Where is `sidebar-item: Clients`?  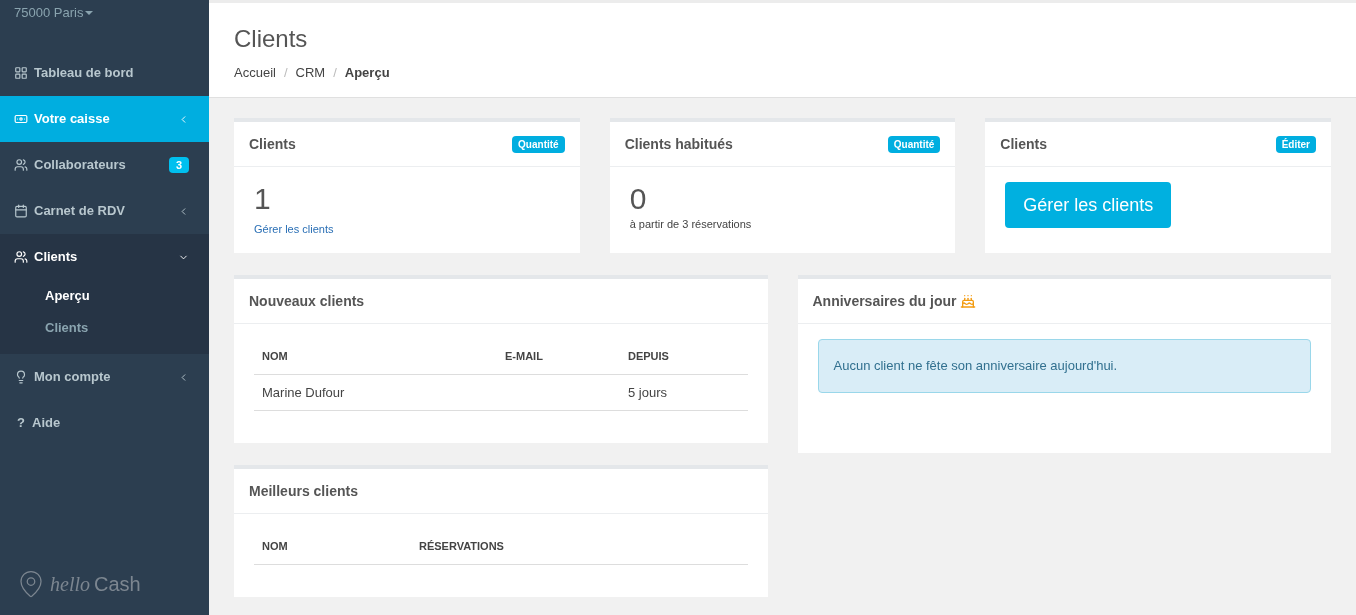
sidebar-item: Clients is located at coordinates (104, 257).